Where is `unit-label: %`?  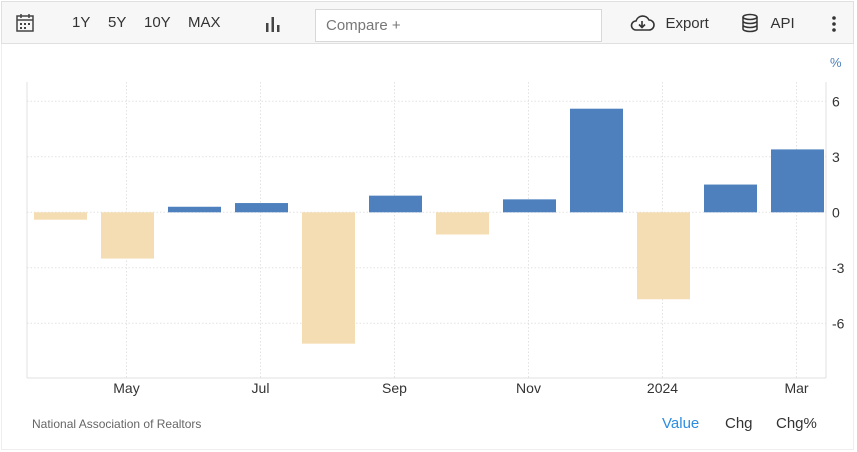 unit-label: % is located at coordinates (836, 62).